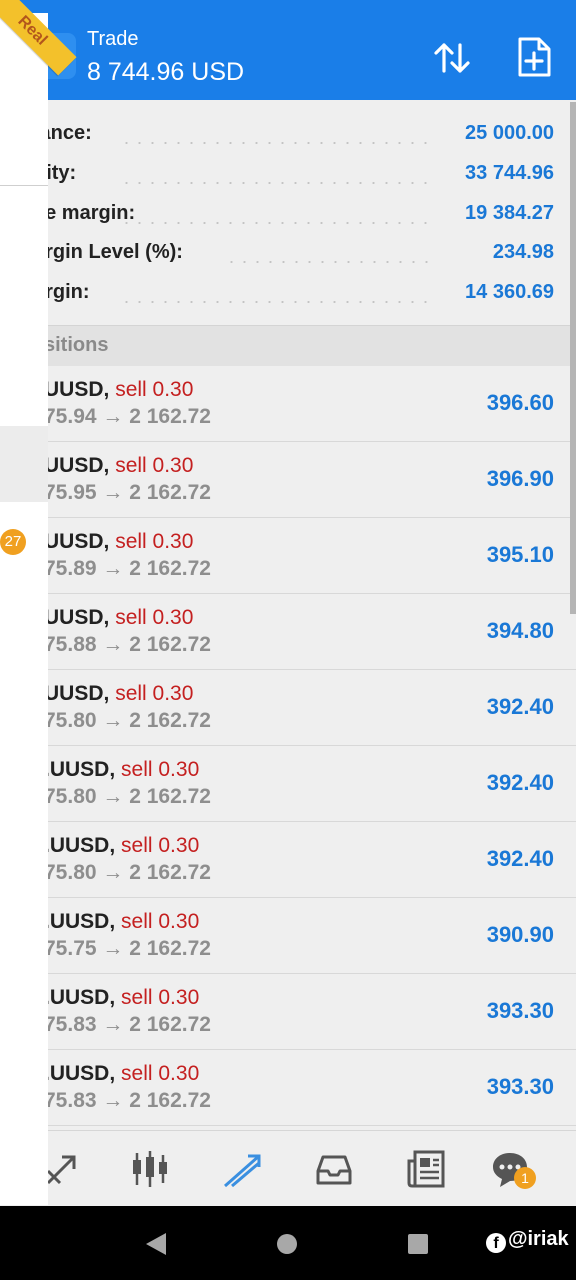 The image size is (576, 1280). Describe the element at coordinates (62, 1169) in the screenshot. I see `quotes-icon` at that location.